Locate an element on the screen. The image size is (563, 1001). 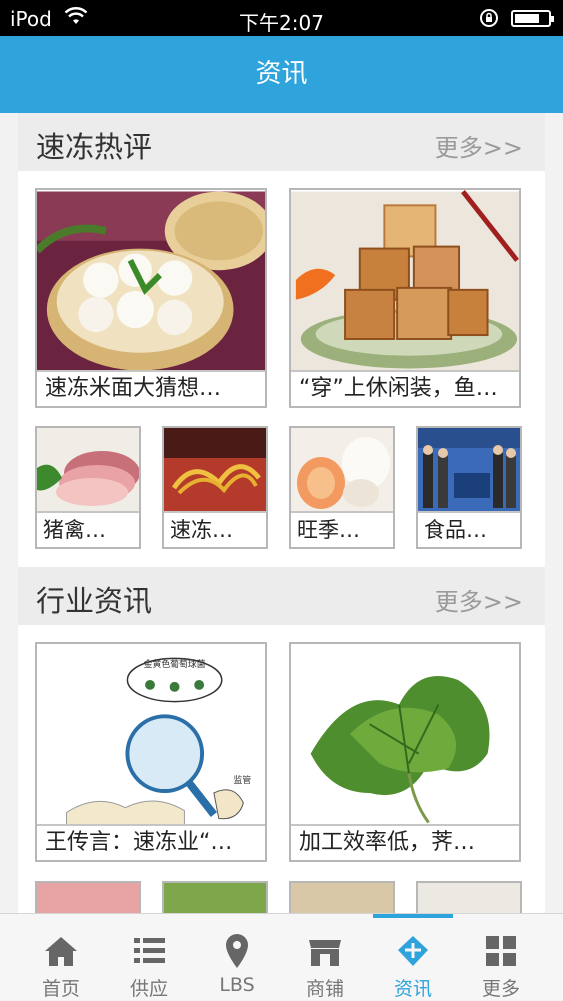
tab-label: 供应 is located at coordinates (148, 989).